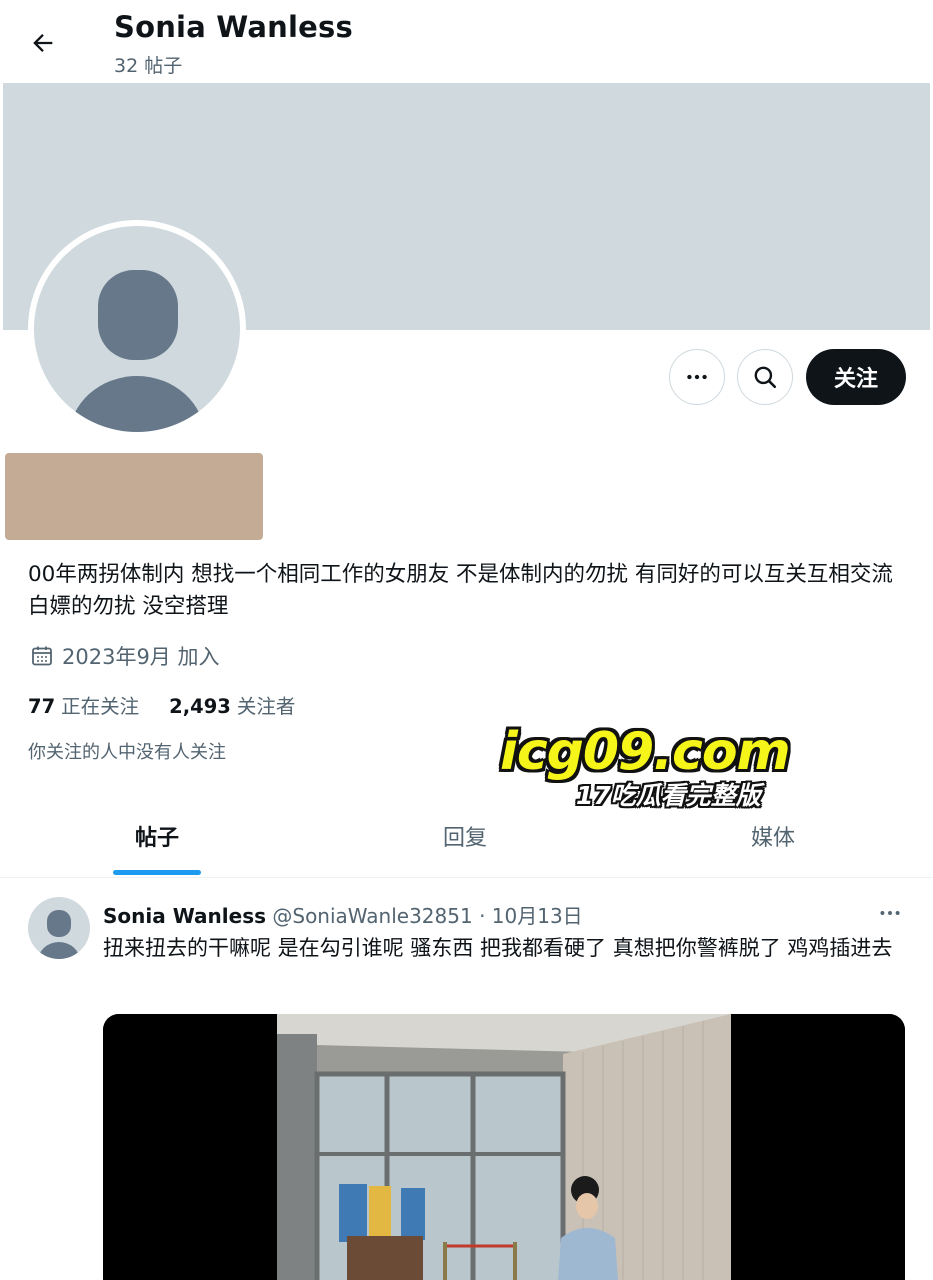 The height and width of the screenshot is (1280, 933). What do you see at coordinates (184, 916) in the screenshot?
I see `post-author-name: Sonia Wanless` at bounding box center [184, 916].